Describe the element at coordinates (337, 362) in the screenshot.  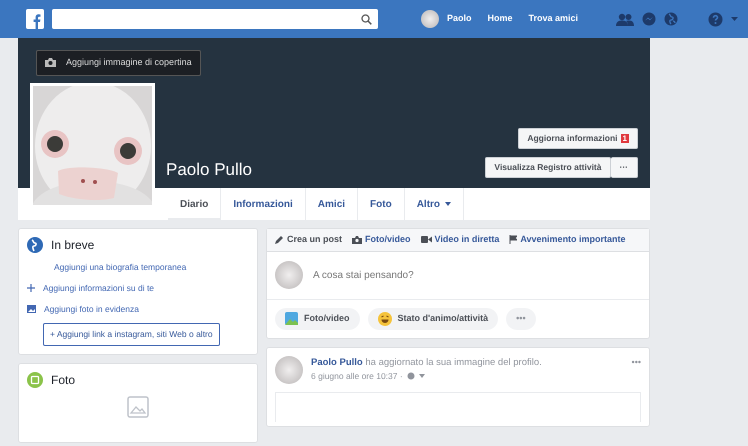
I see `author-link: Paolo Pullo` at that location.